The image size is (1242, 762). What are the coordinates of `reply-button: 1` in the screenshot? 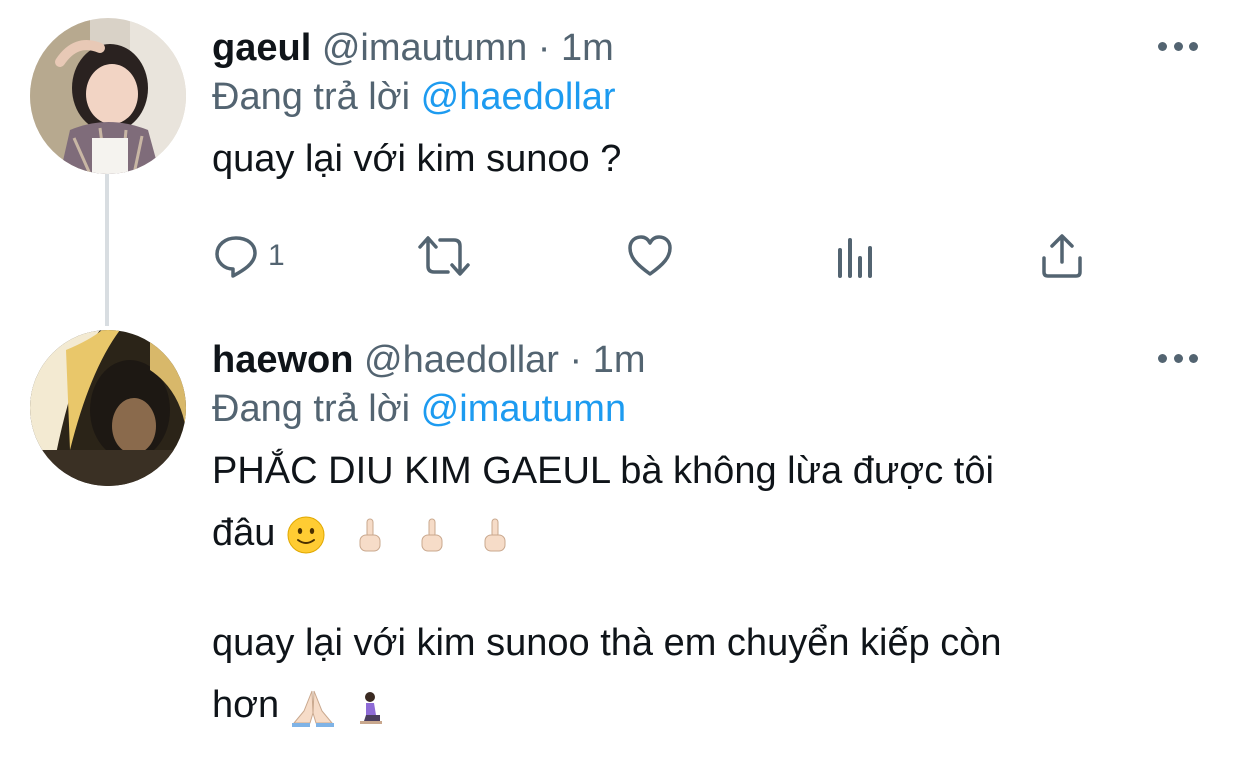 It's located at (248, 256).